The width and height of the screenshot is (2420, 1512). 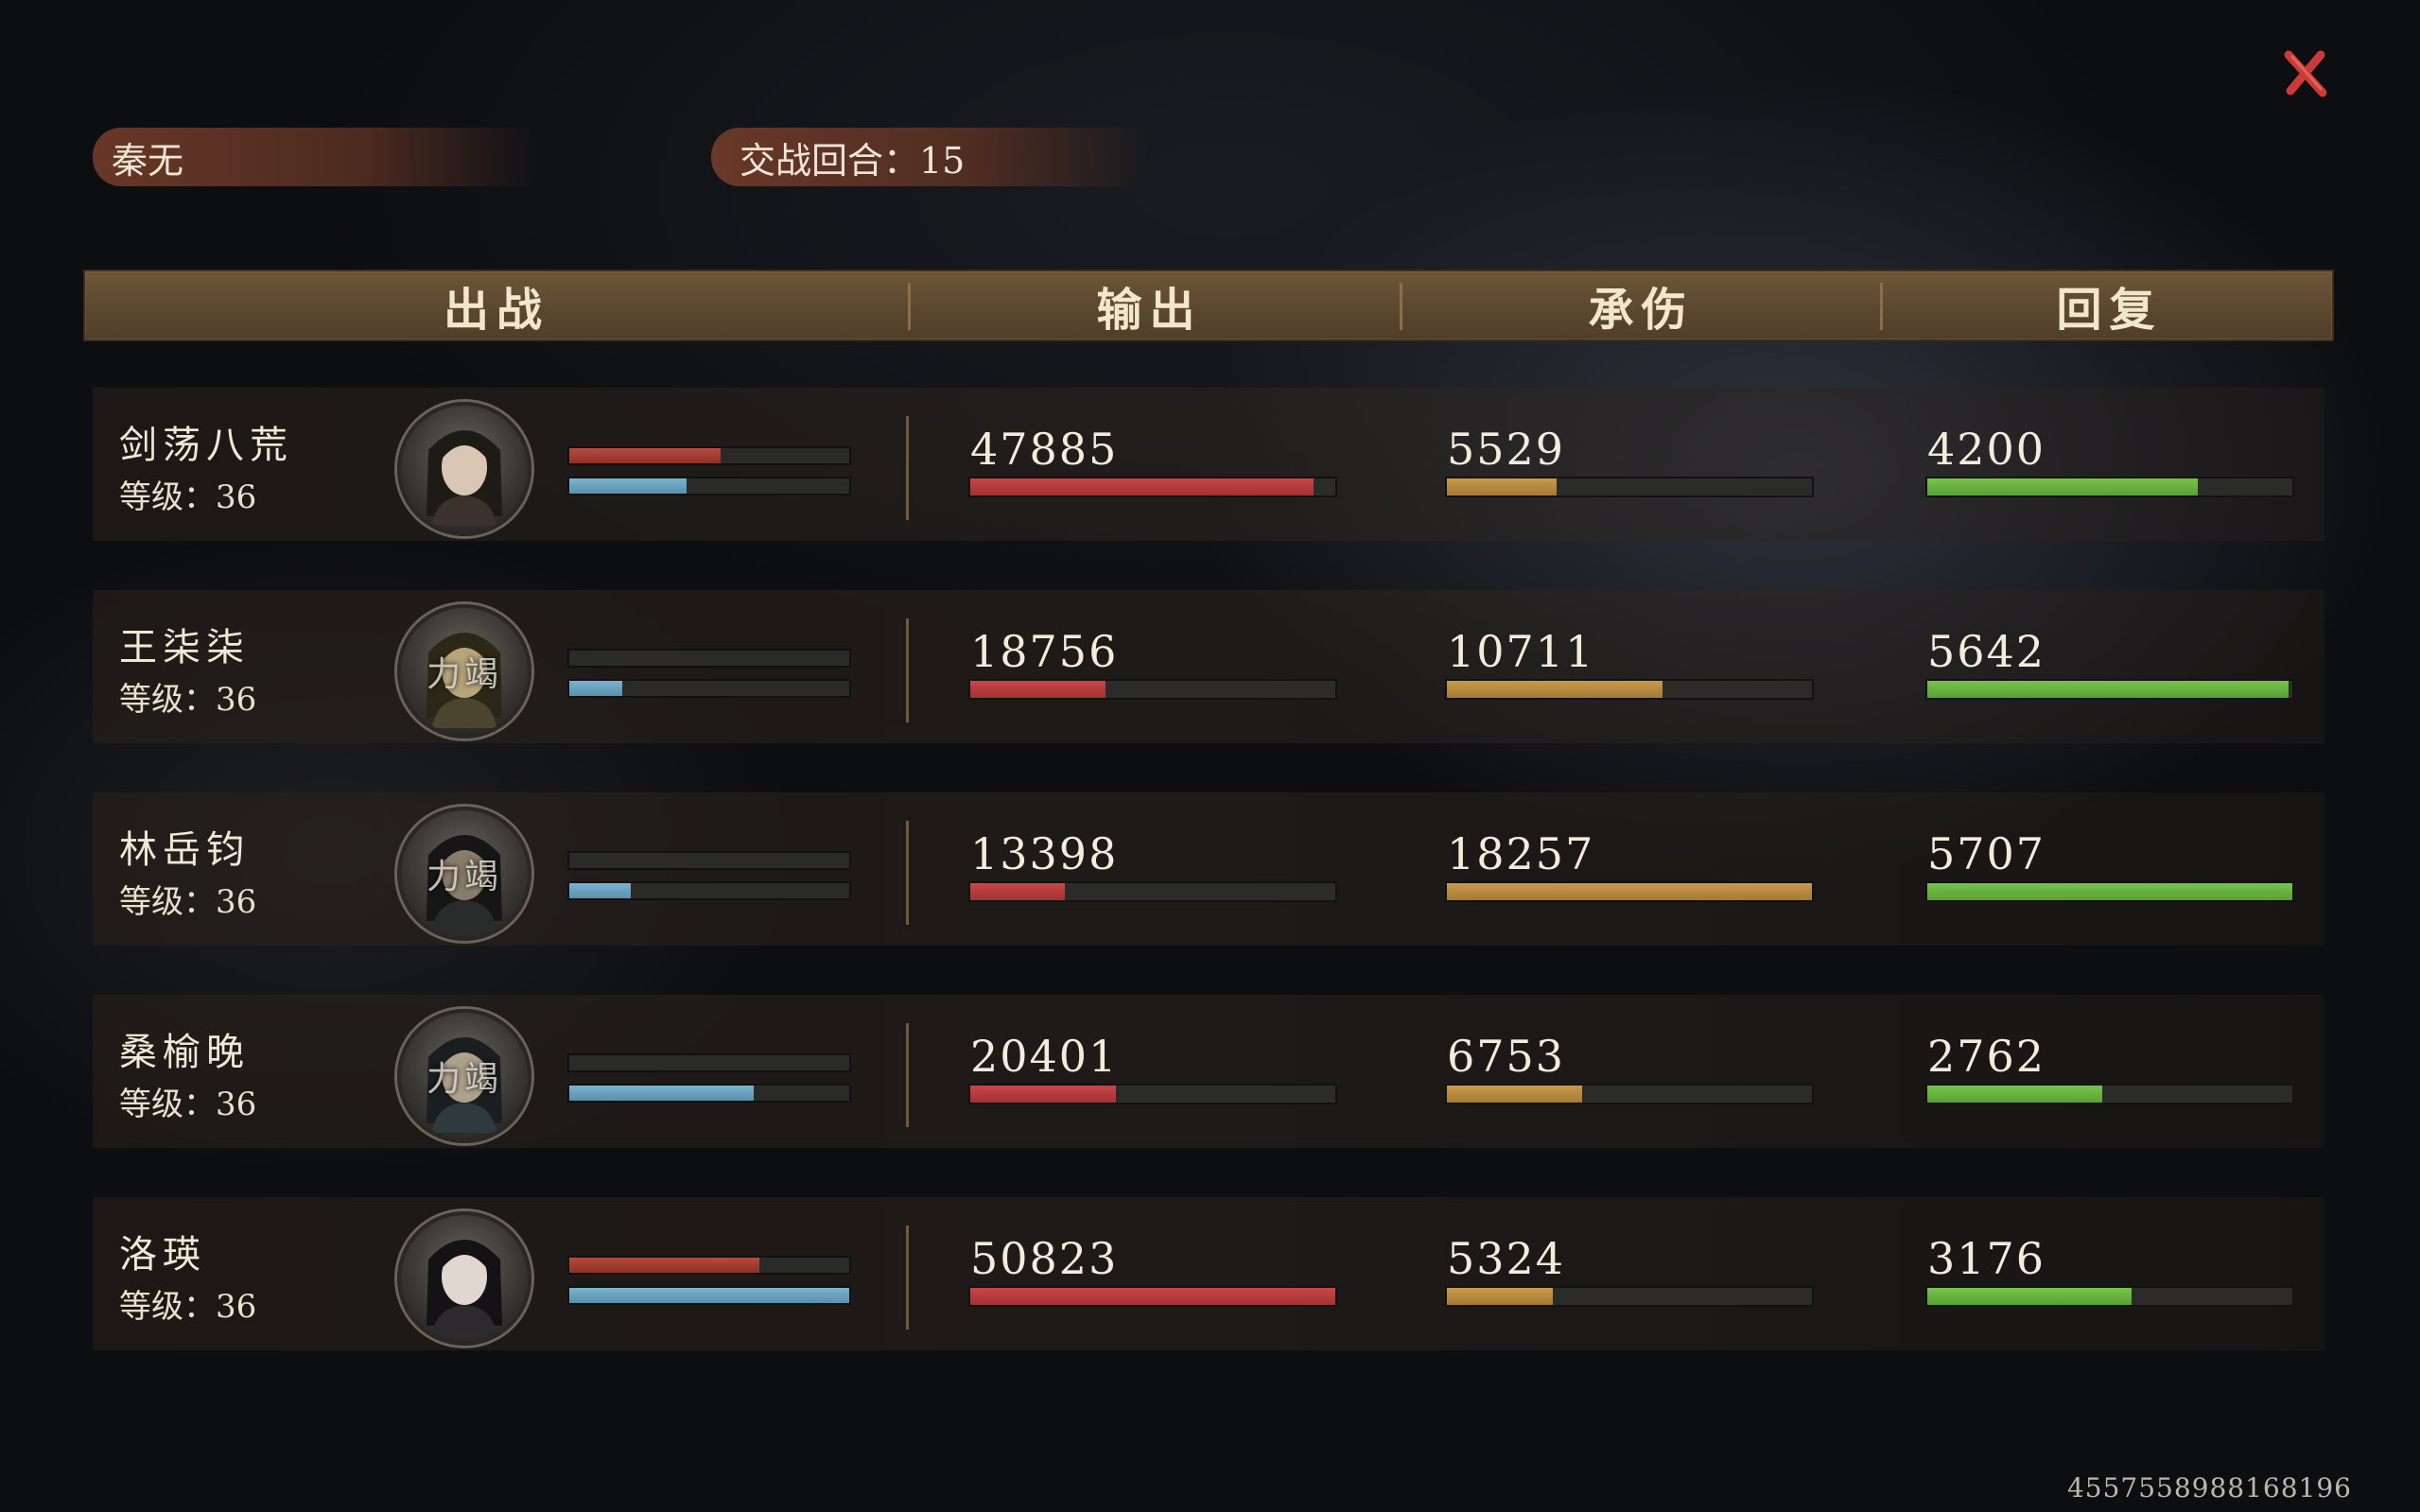 I want to click on taken-value: 10711, so click(x=1521, y=651).